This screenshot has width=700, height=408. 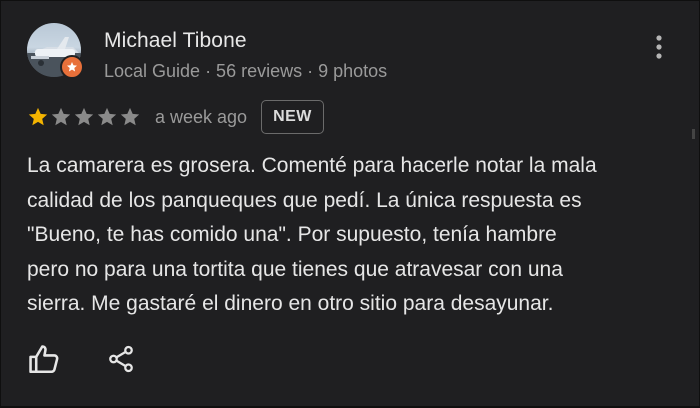 I want to click on rating-row: a week ago NEW, so click(x=175, y=117).